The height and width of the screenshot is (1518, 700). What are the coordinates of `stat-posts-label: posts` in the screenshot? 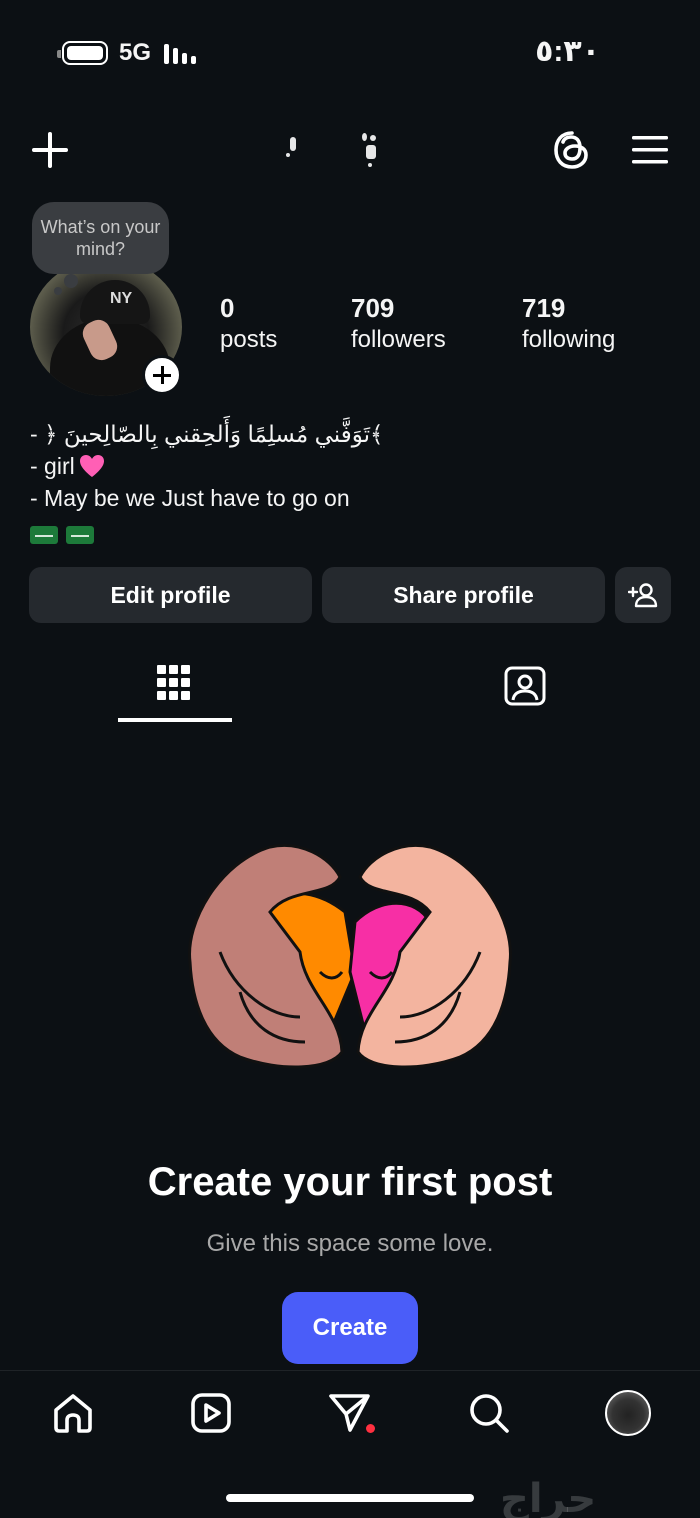 It's located at (249, 339).